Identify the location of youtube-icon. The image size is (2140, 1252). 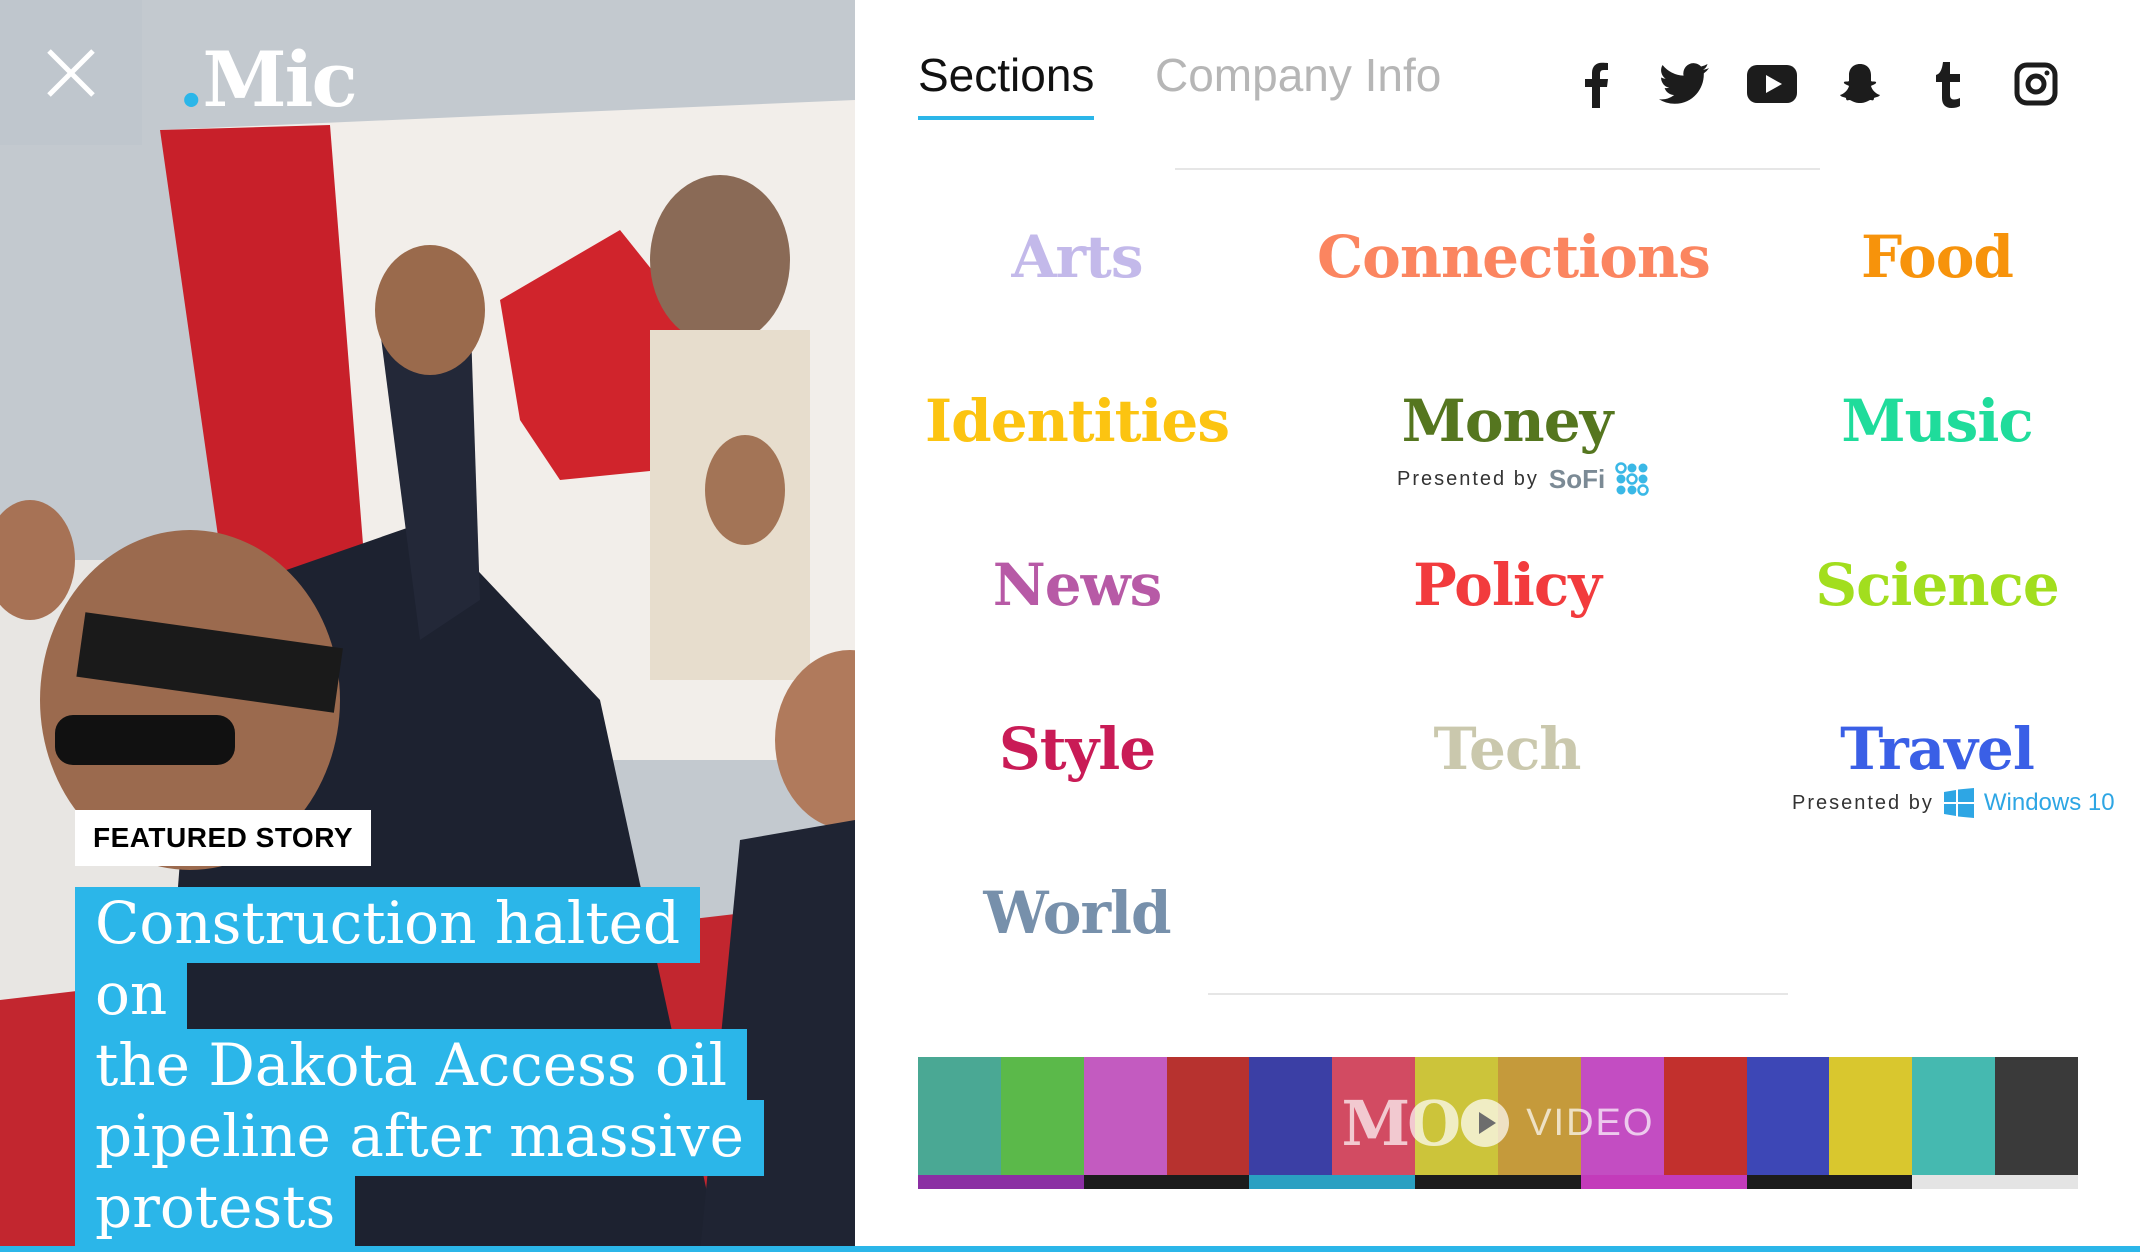
(1772, 84).